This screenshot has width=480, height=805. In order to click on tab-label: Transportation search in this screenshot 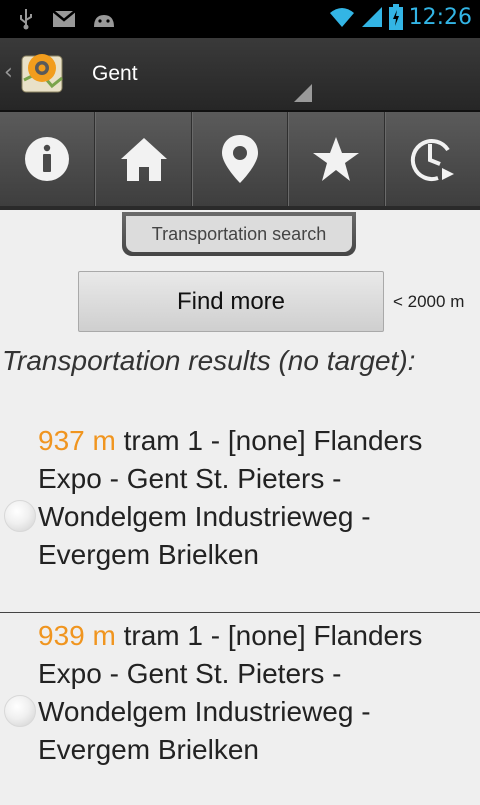, I will do `click(239, 234)`.